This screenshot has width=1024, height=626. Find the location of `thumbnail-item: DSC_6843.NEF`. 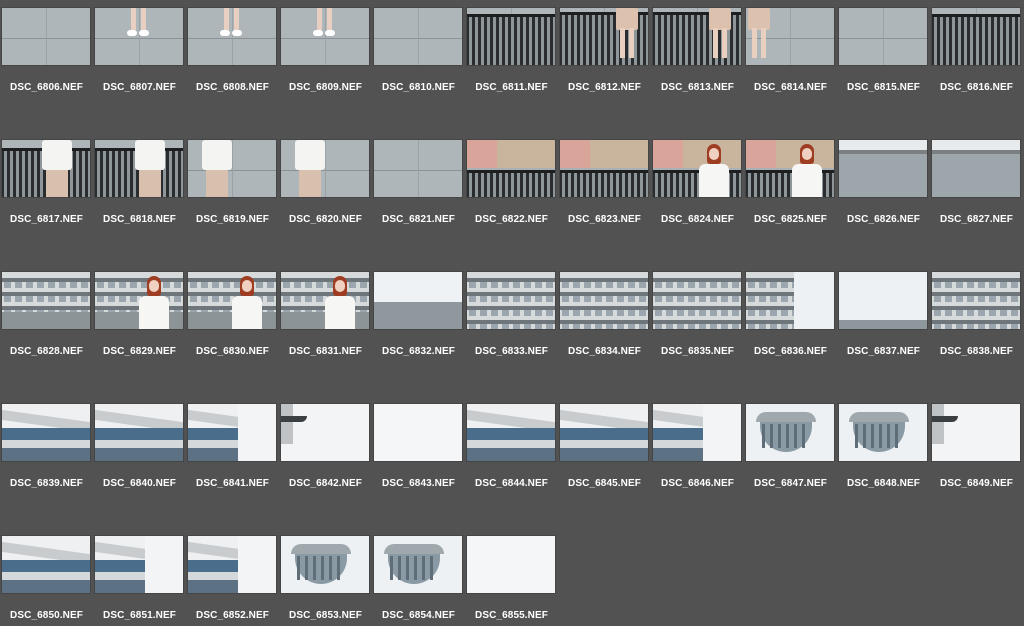

thumbnail-item: DSC_6843.NEF is located at coordinates (418, 451).